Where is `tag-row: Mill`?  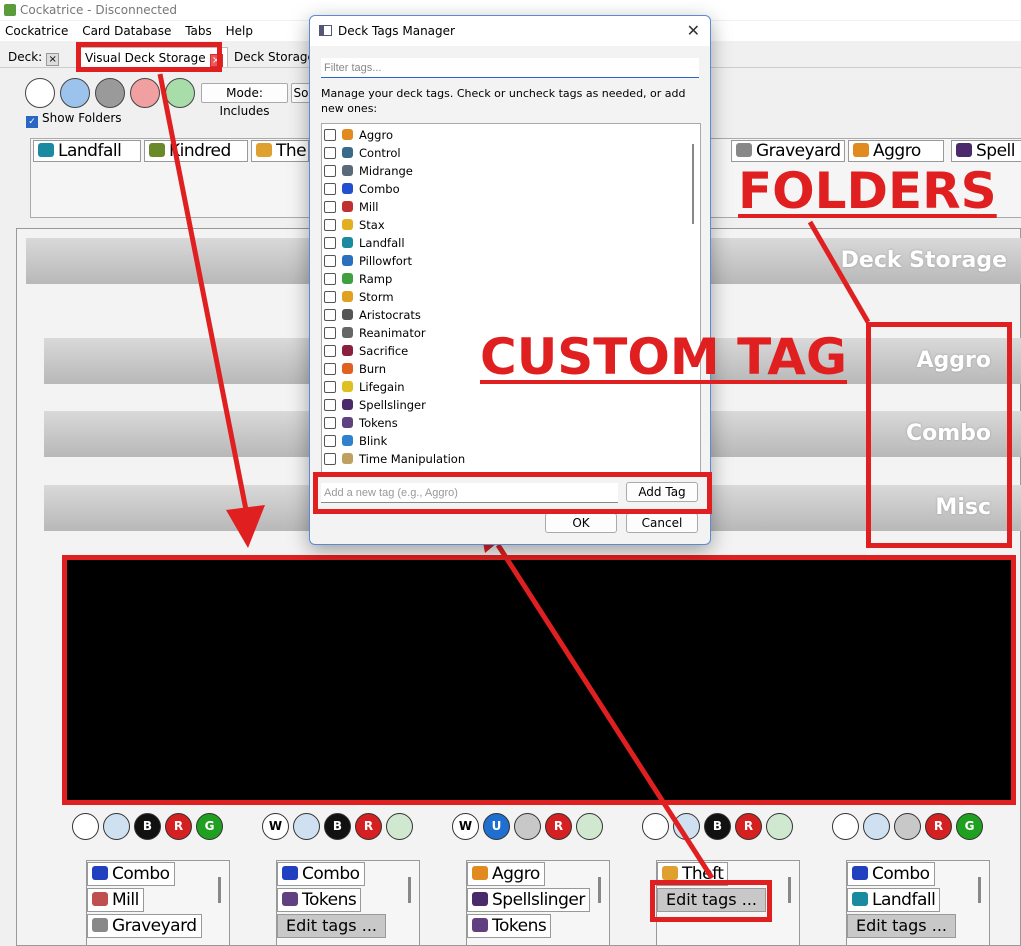 tag-row: Mill is located at coordinates (351, 207).